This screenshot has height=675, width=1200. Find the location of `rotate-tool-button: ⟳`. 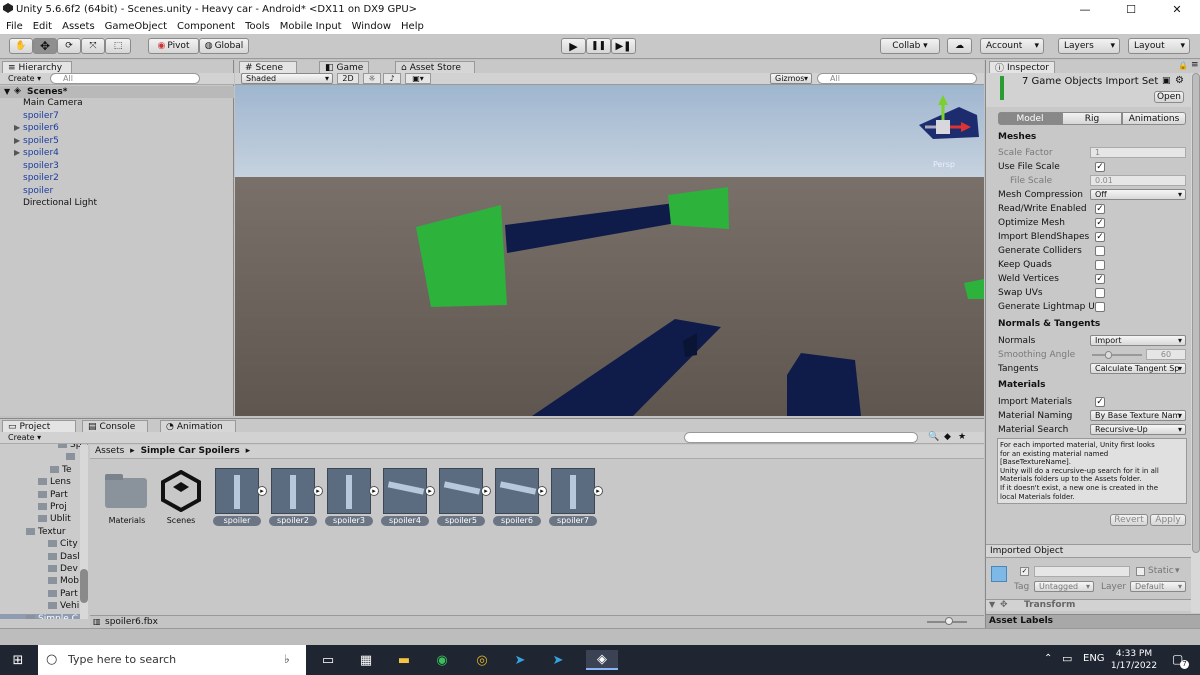

rotate-tool-button: ⟳ is located at coordinates (69, 46).